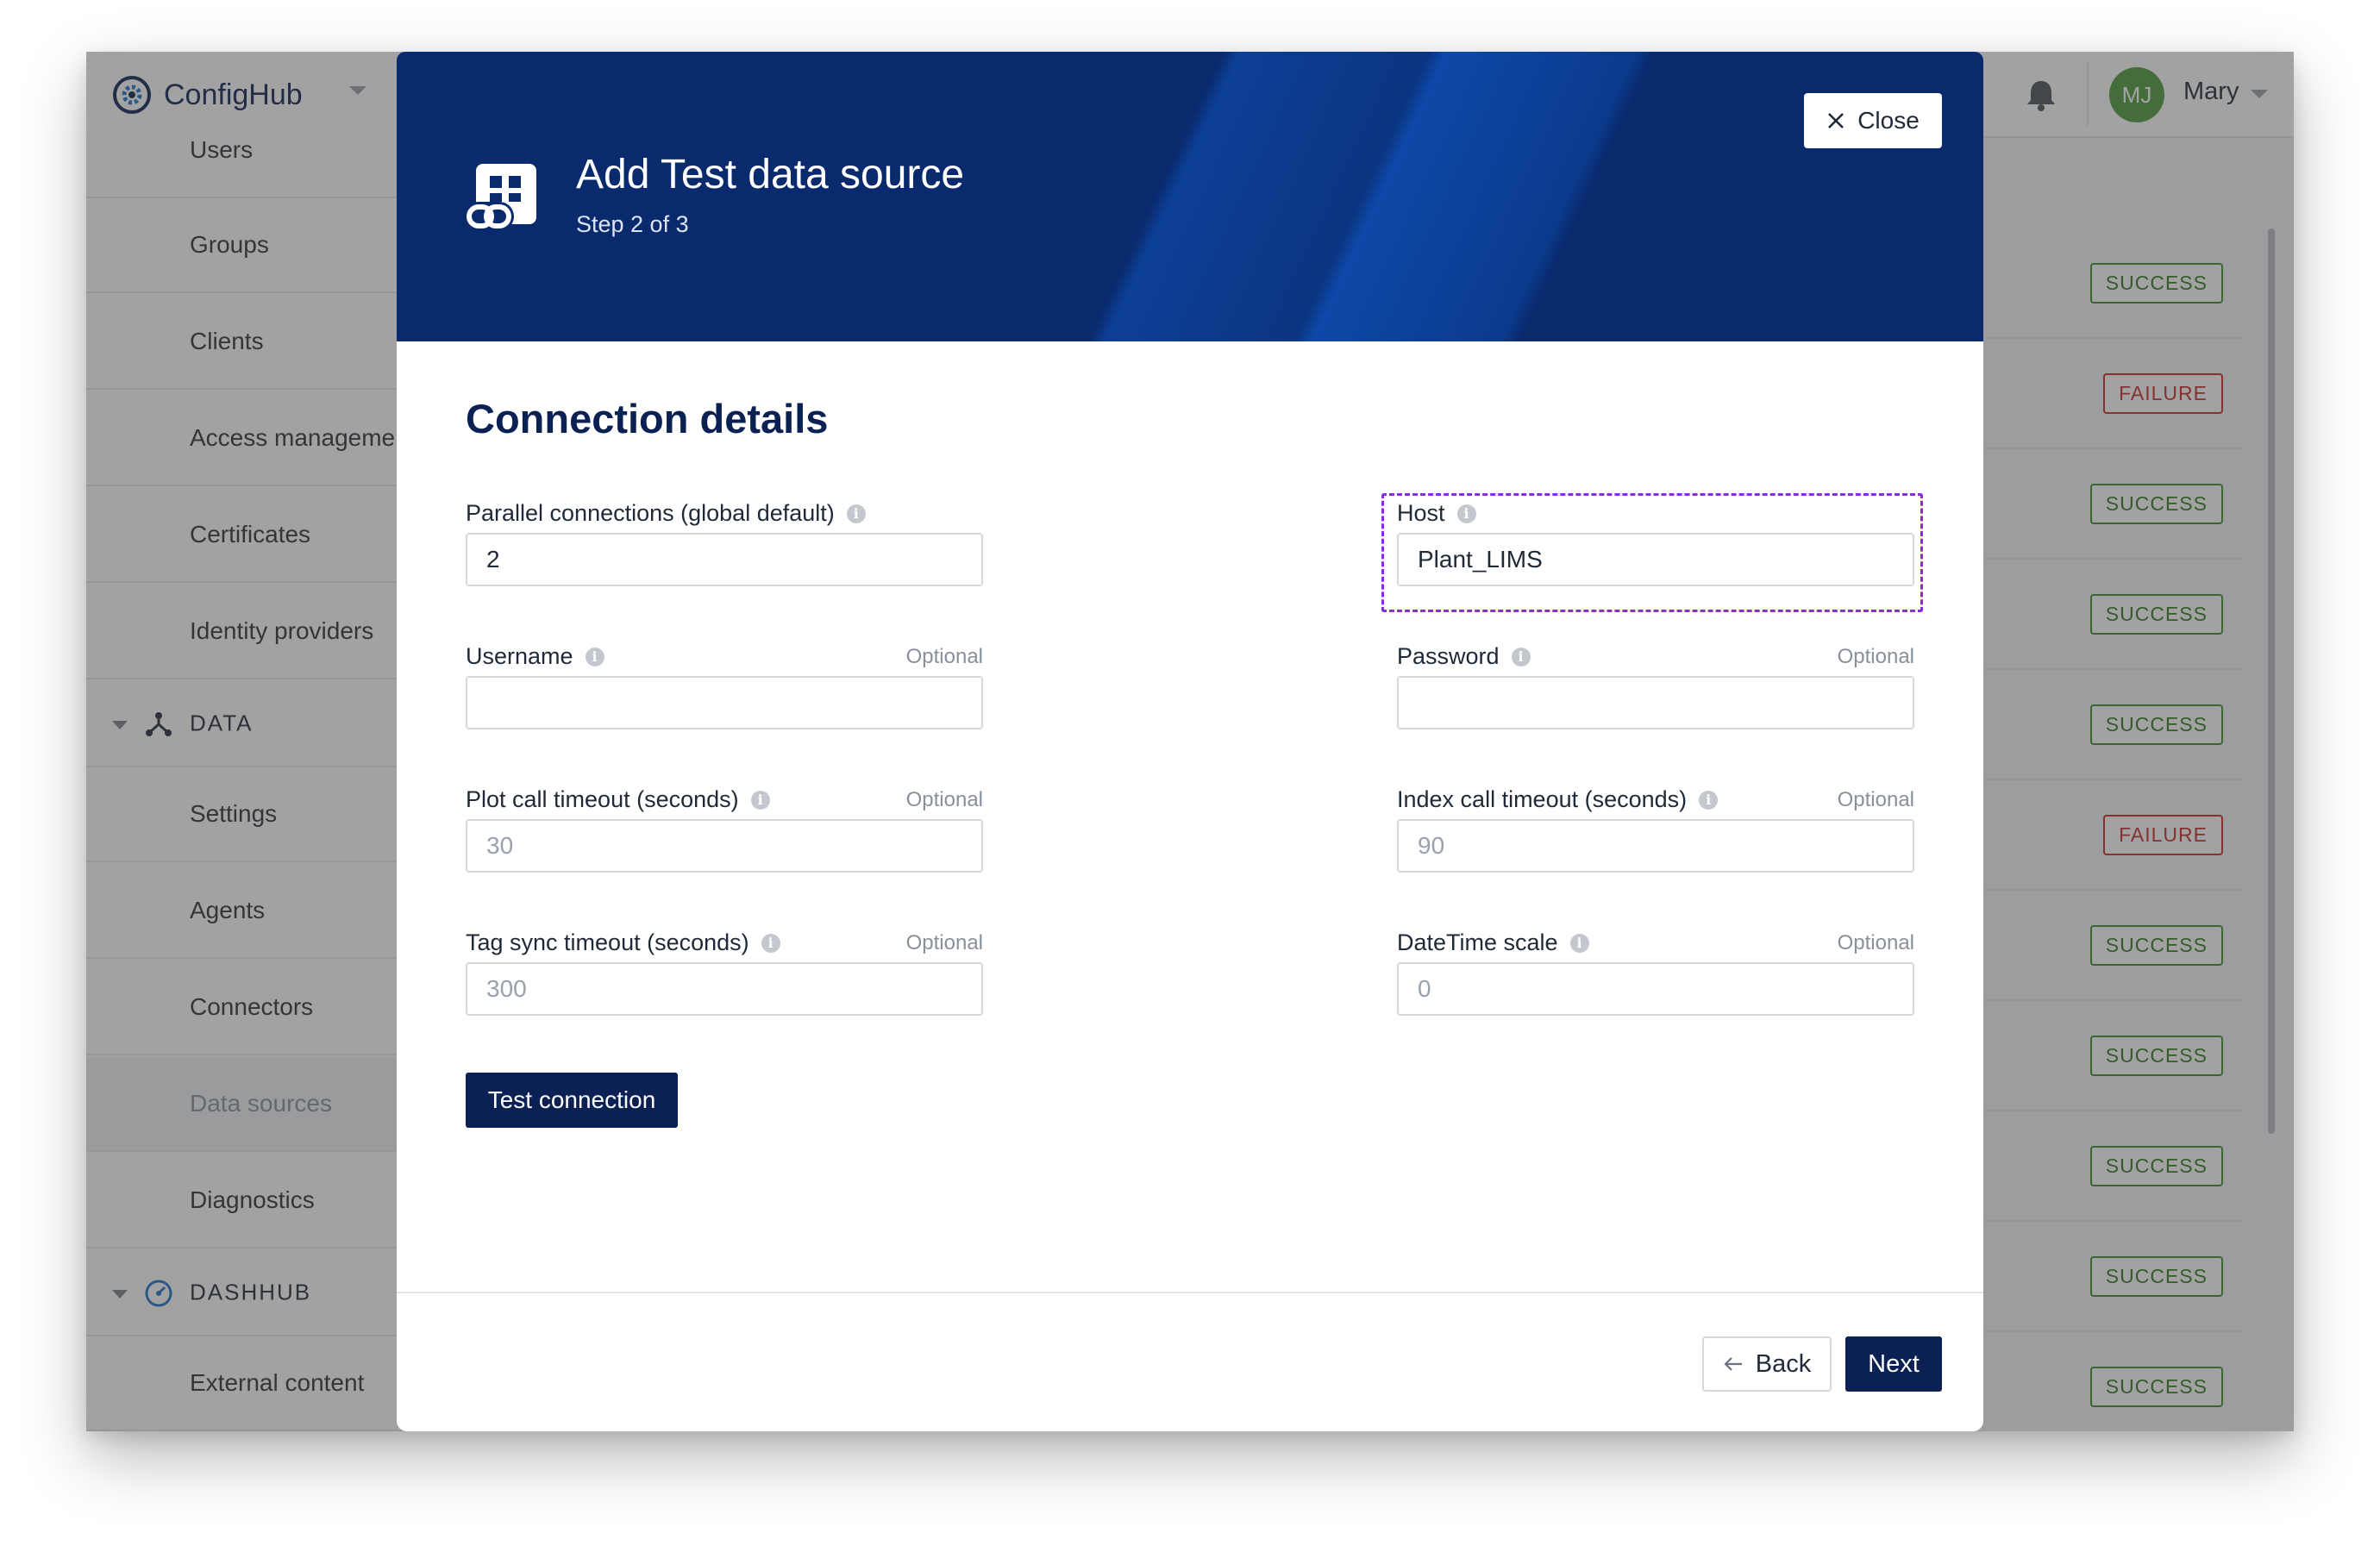 This screenshot has width=2380, height=1552. I want to click on field-label-text: Username, so click(520, 656).